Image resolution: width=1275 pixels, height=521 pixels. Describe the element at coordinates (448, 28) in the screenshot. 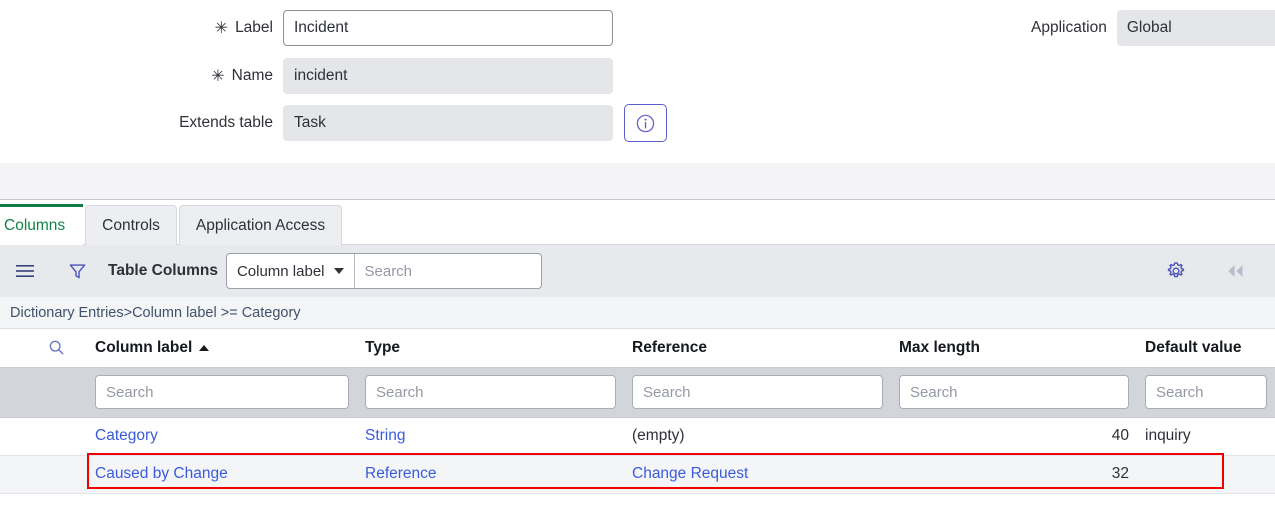

I see `label-input: Incident` at that location.